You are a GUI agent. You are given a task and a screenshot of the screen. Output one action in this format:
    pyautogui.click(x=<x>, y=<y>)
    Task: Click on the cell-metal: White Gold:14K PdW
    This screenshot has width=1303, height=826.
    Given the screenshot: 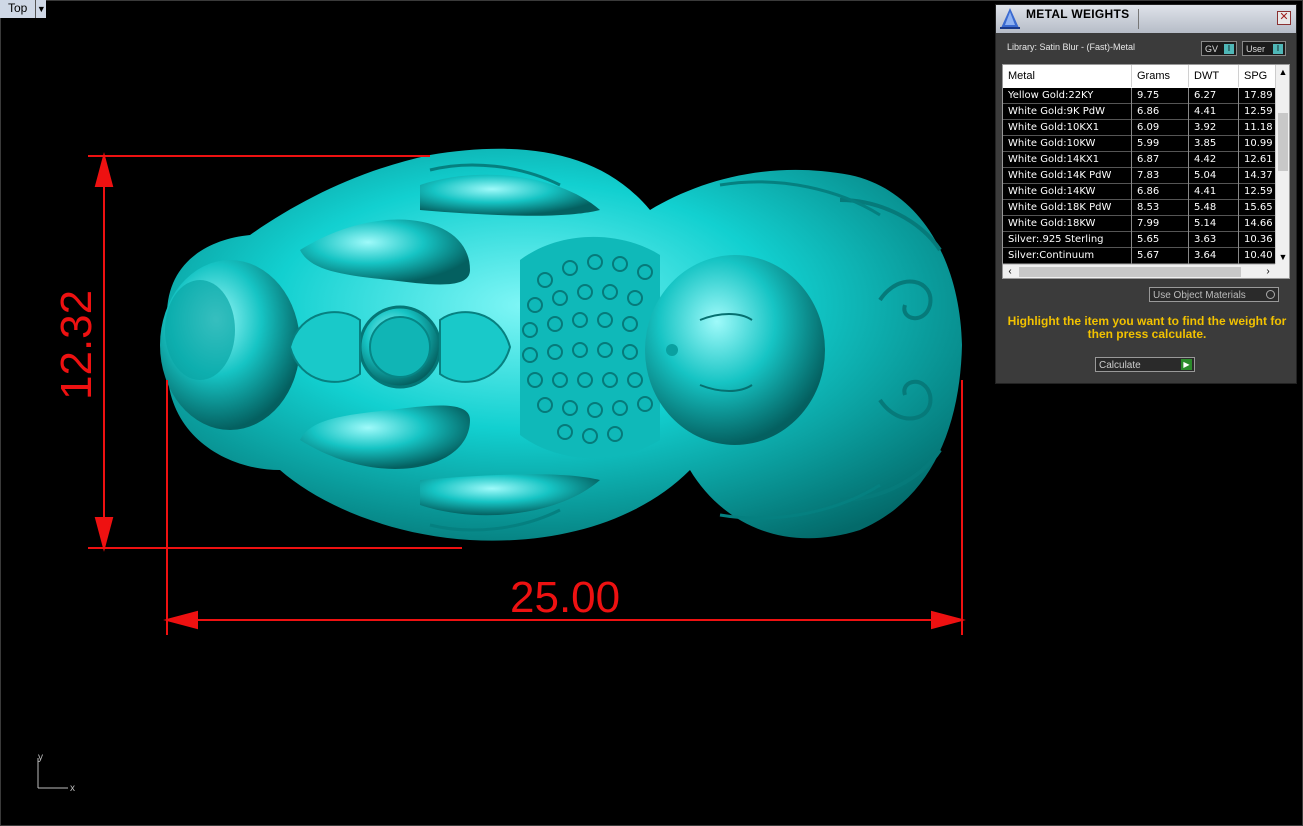 What is the action you would take?
    pyautogui.click(x=1067, y=176)
    